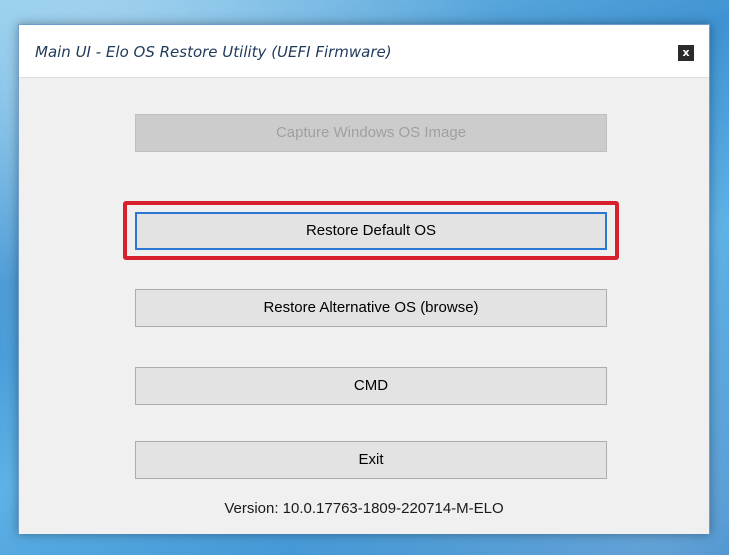 The width and height of the screenshot is (729, 555). I want to click on close-button: x, so click(686, 53).